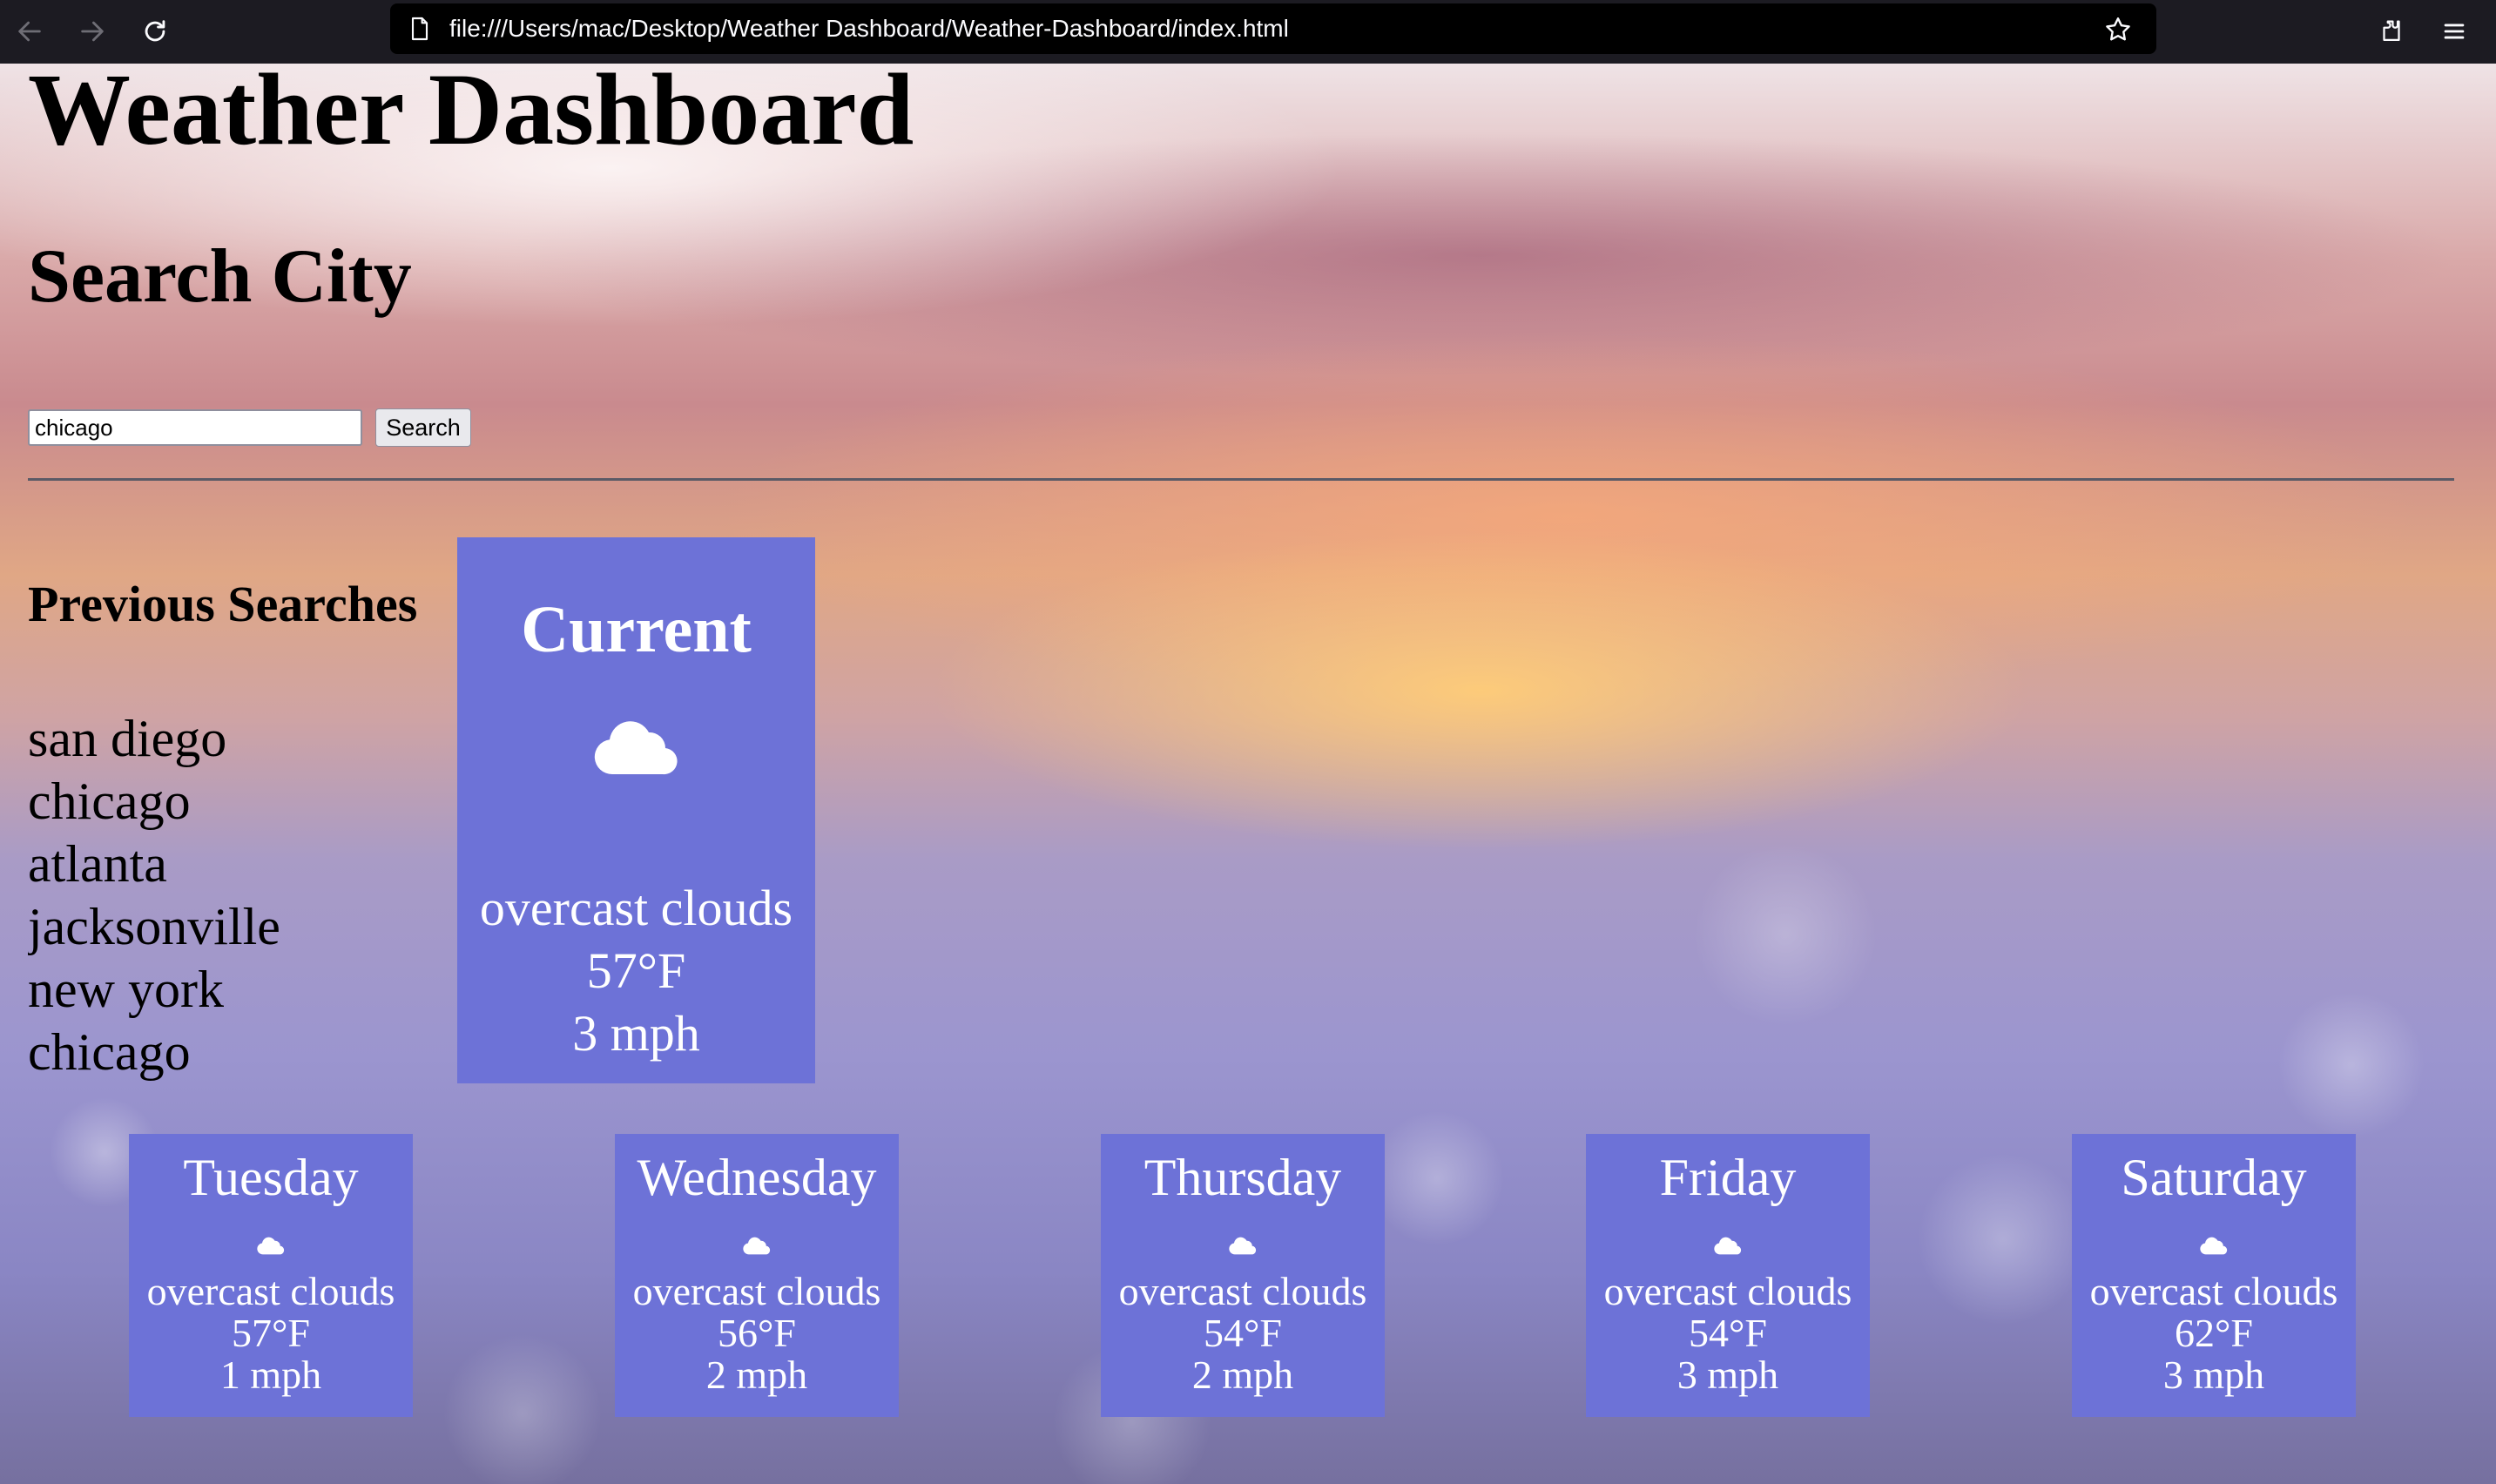 Image resolution: width=2496 pixels, height=1484 pixels. Describe the element at coordinates (636, 1033) in the screenshot. I see `current-wind-speed: 3 mph` at that location.